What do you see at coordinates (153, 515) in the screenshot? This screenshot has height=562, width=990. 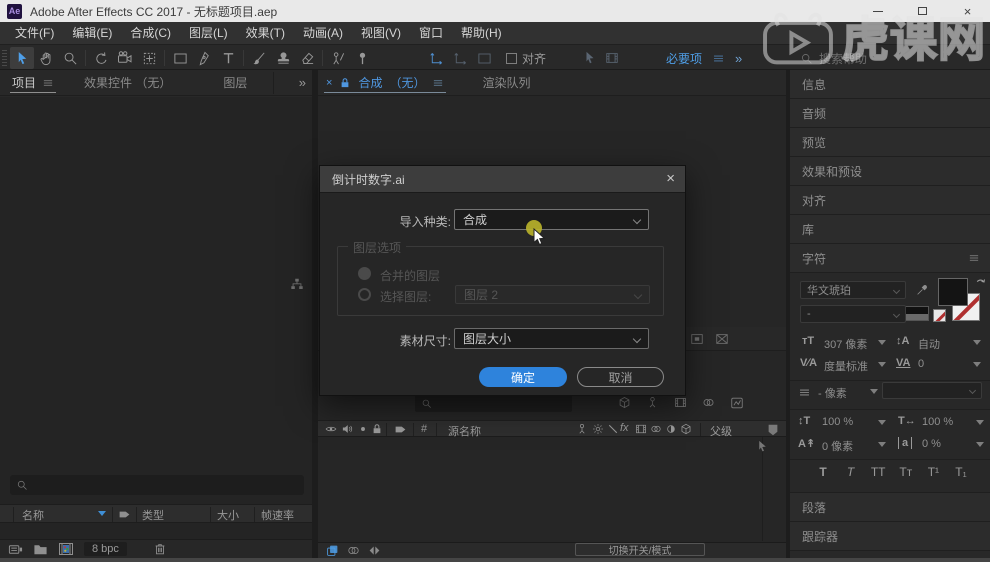 I see `column-type: 类型` at bounding box center [153, 515].